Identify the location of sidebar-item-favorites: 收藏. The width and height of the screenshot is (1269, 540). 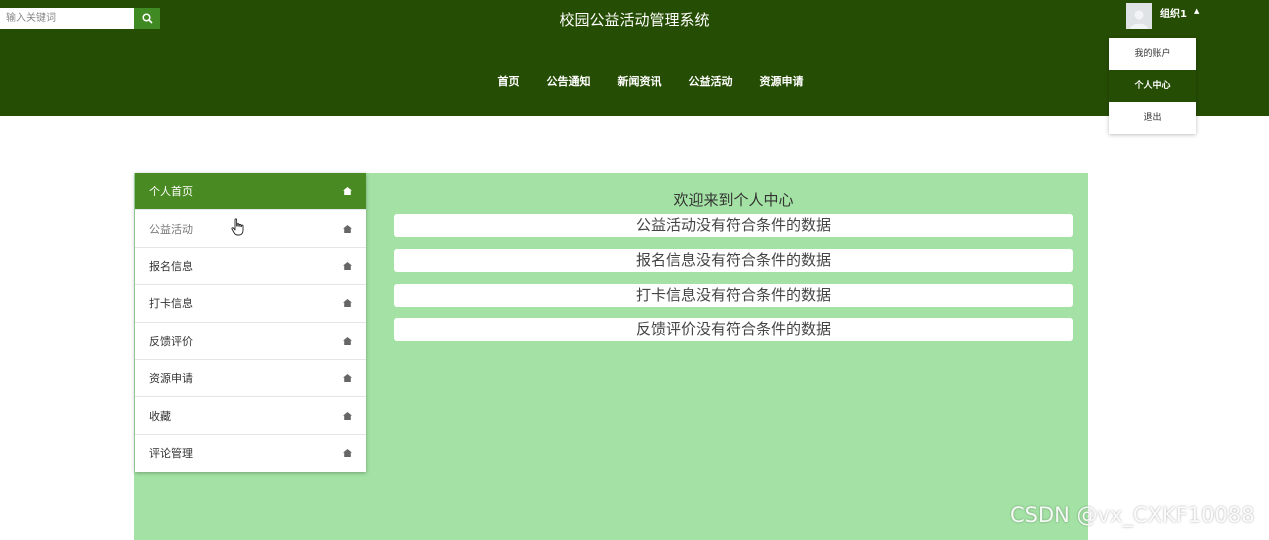
(250, 416).